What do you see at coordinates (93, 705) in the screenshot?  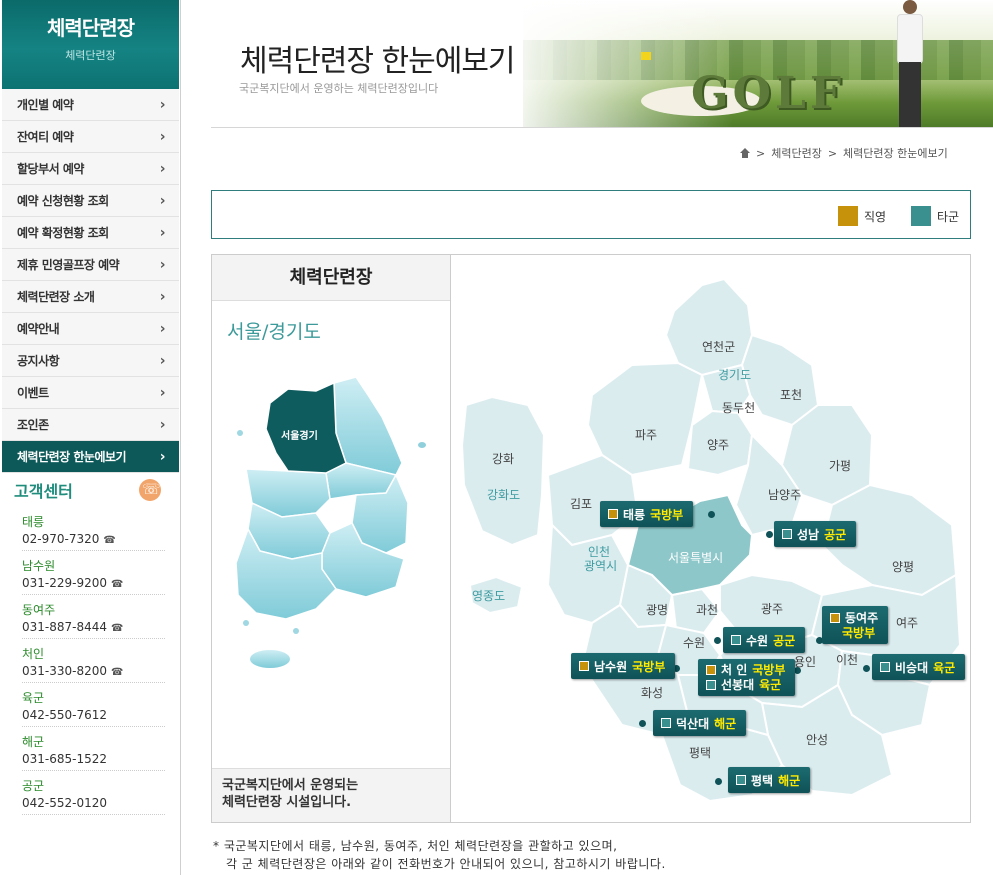 I see `contact-item: 육군 042-550-7612` at bounding box center [93, 705].